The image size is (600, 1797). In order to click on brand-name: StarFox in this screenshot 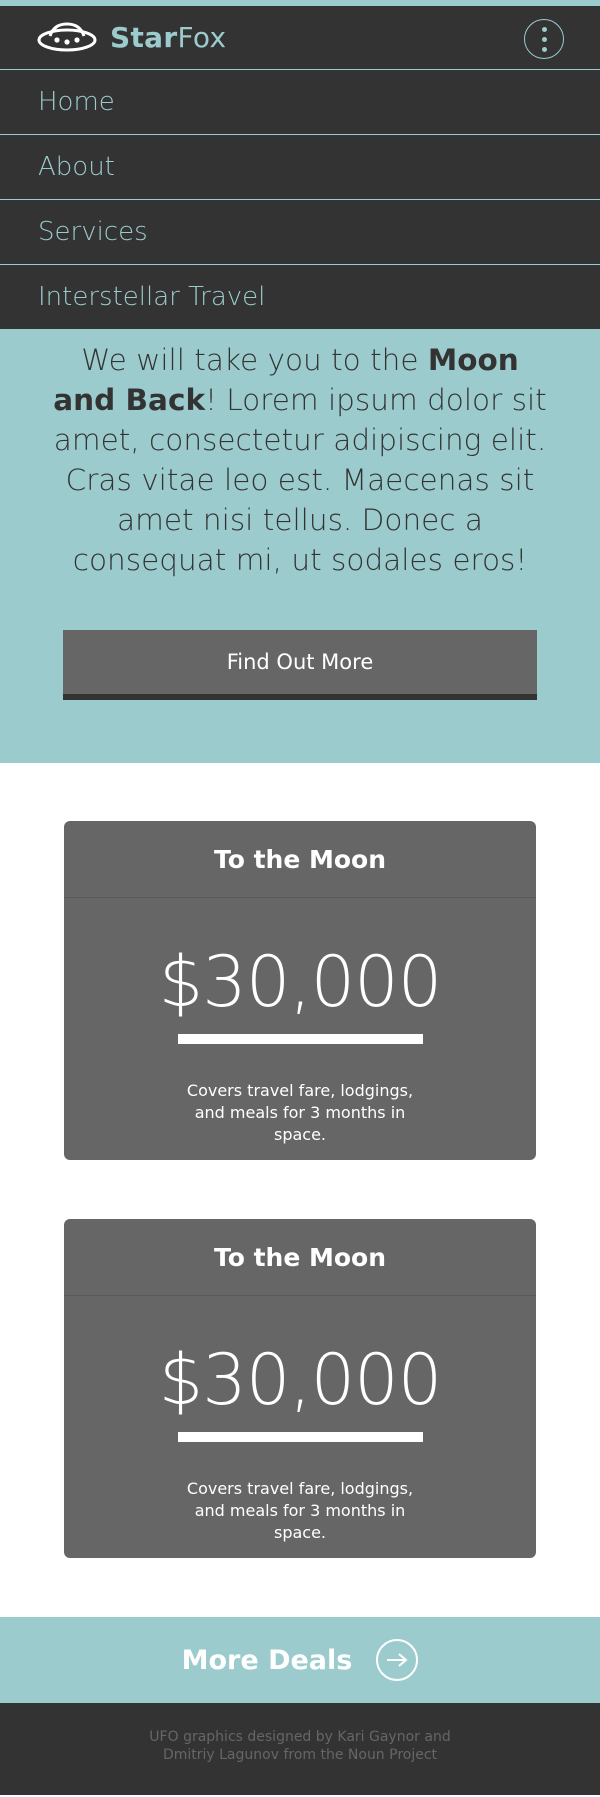, I will do `click(168, 38)`.